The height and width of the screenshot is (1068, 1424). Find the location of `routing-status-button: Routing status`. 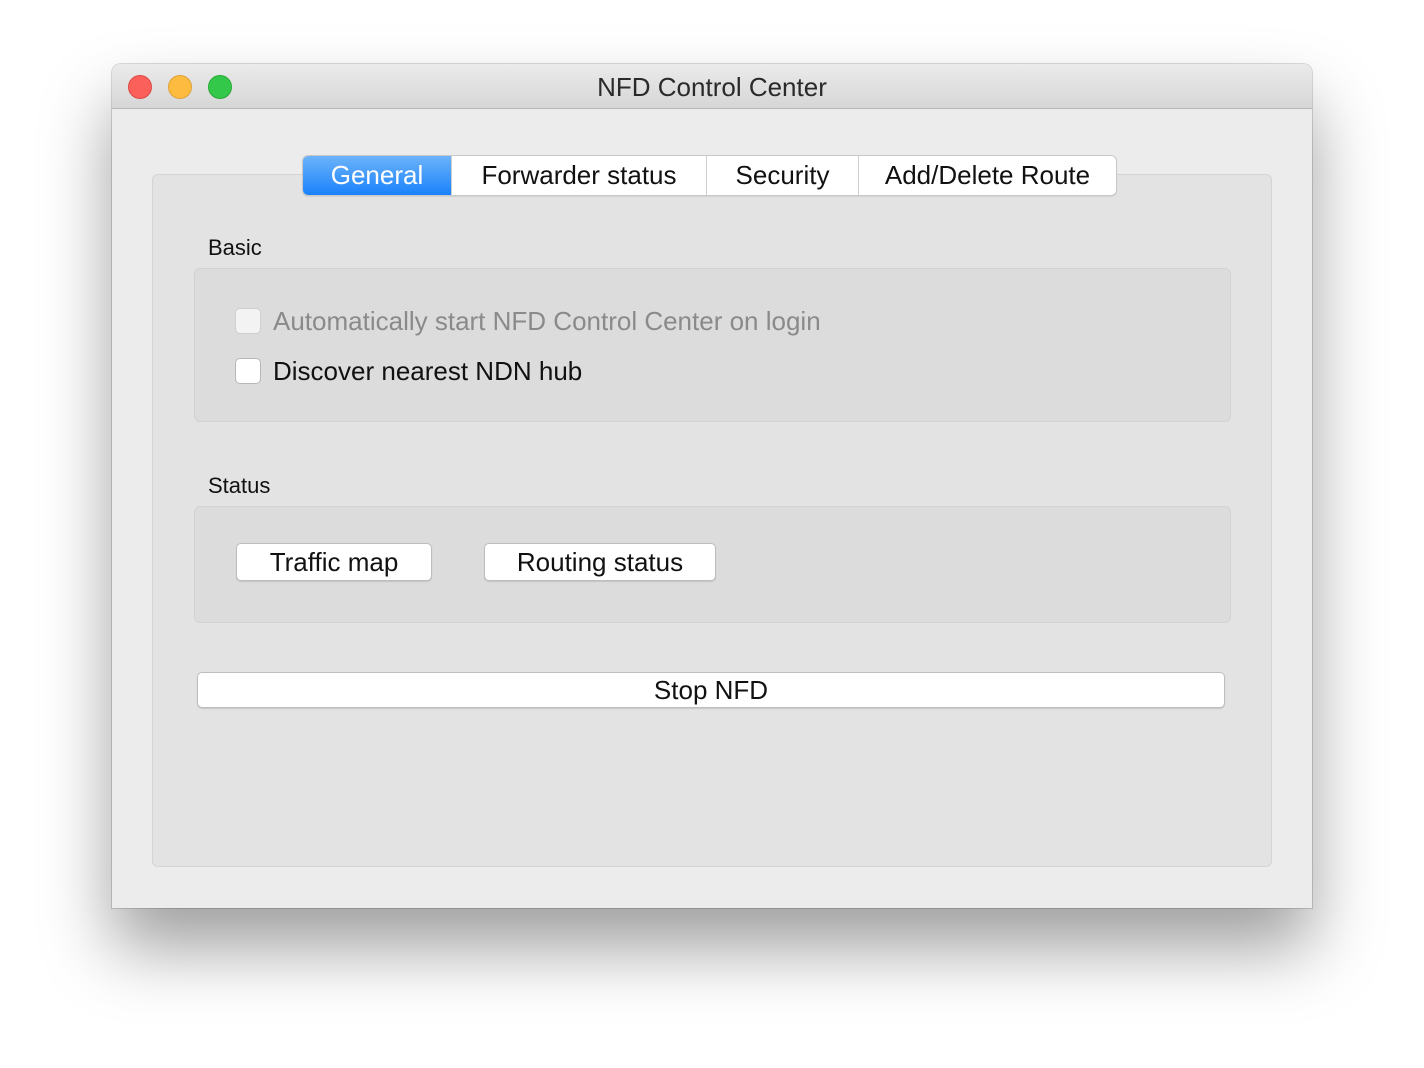

routing-status-button: Routing status is located at coordinates (600, 562).